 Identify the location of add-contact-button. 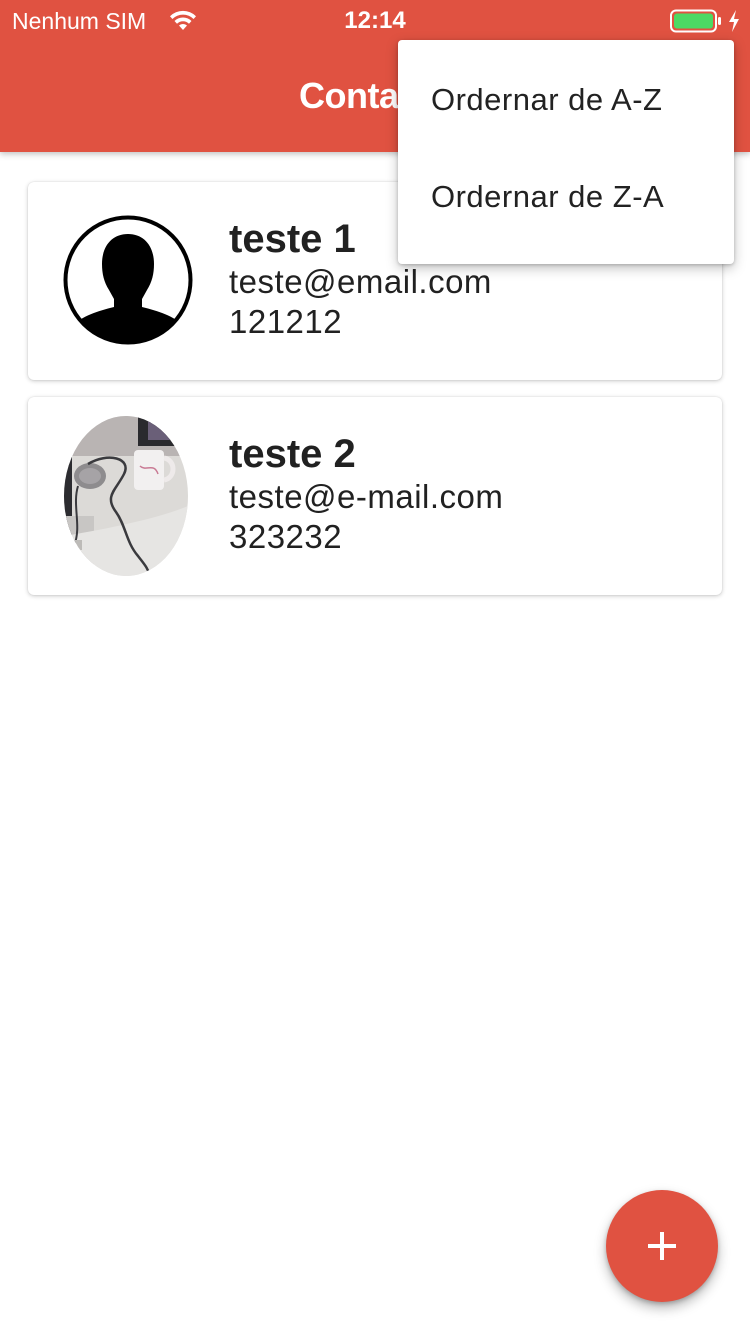
(662, 1246).